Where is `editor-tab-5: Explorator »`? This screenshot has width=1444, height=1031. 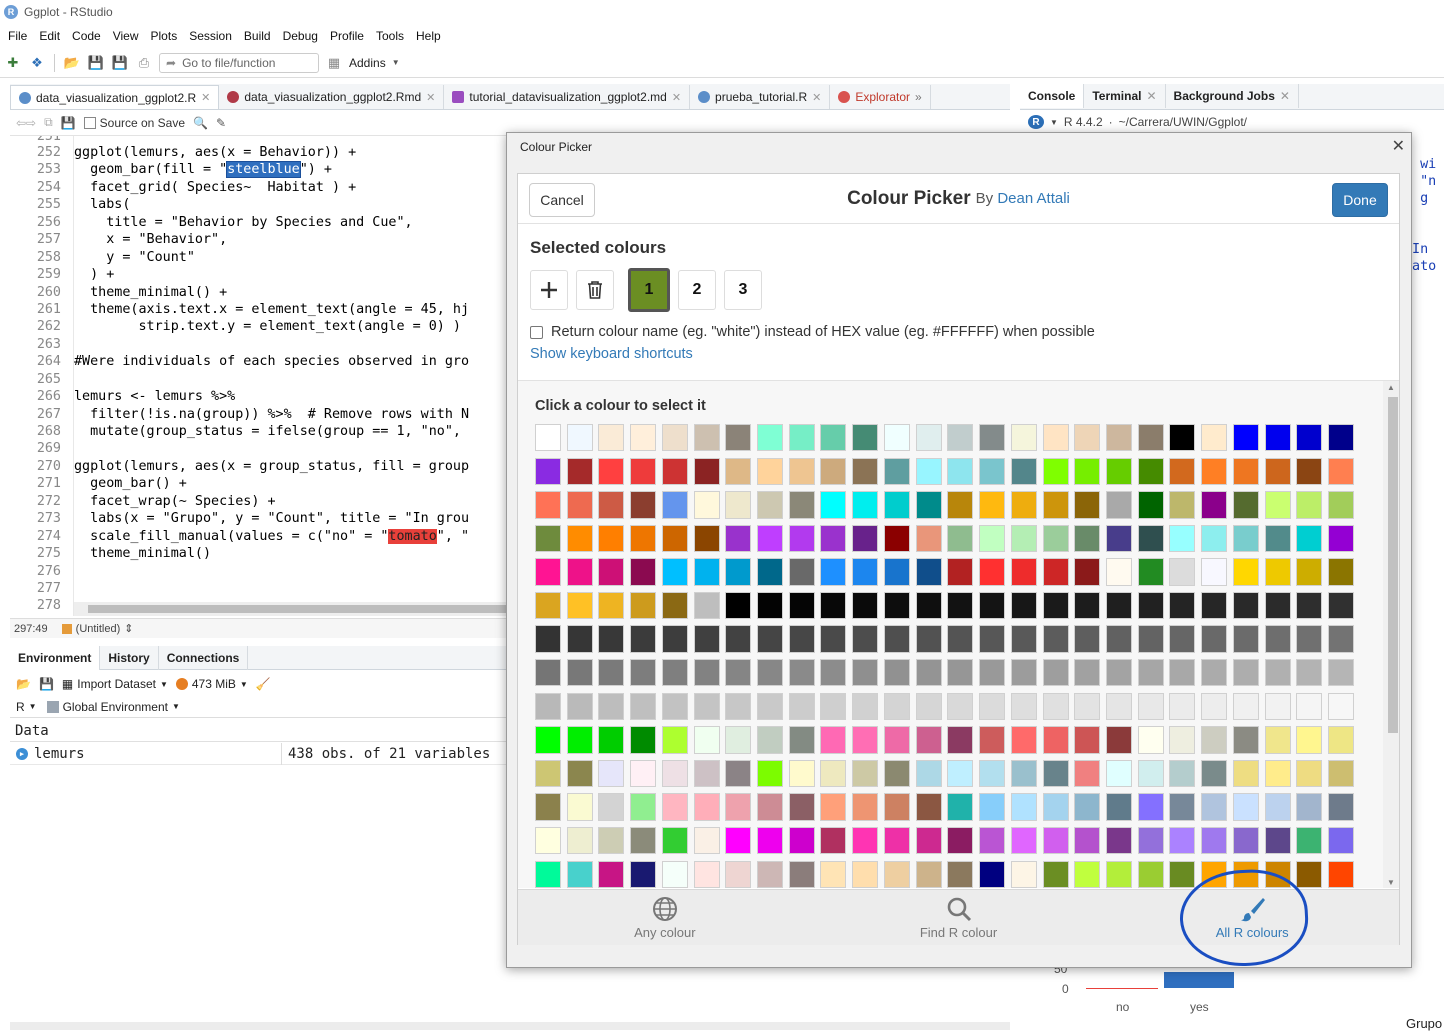 editor-tab-5: Explorator » is located at coordinates (880, 97).